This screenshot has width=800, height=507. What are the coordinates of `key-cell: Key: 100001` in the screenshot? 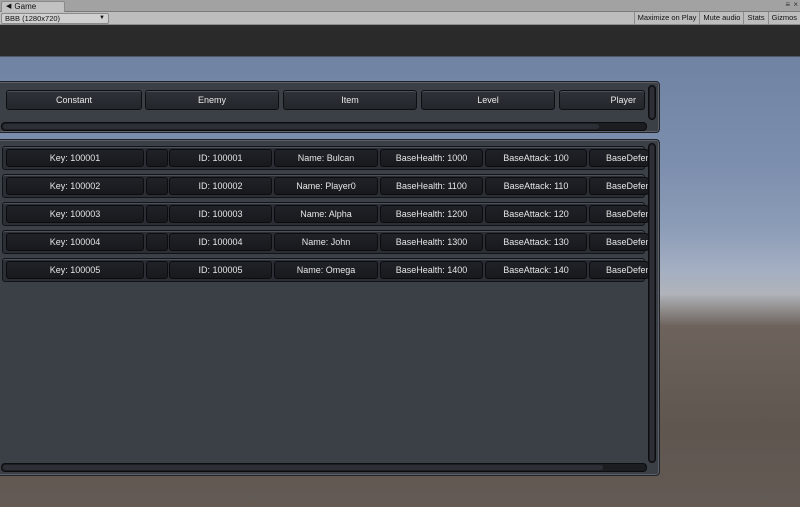 It's located at (75, 158).